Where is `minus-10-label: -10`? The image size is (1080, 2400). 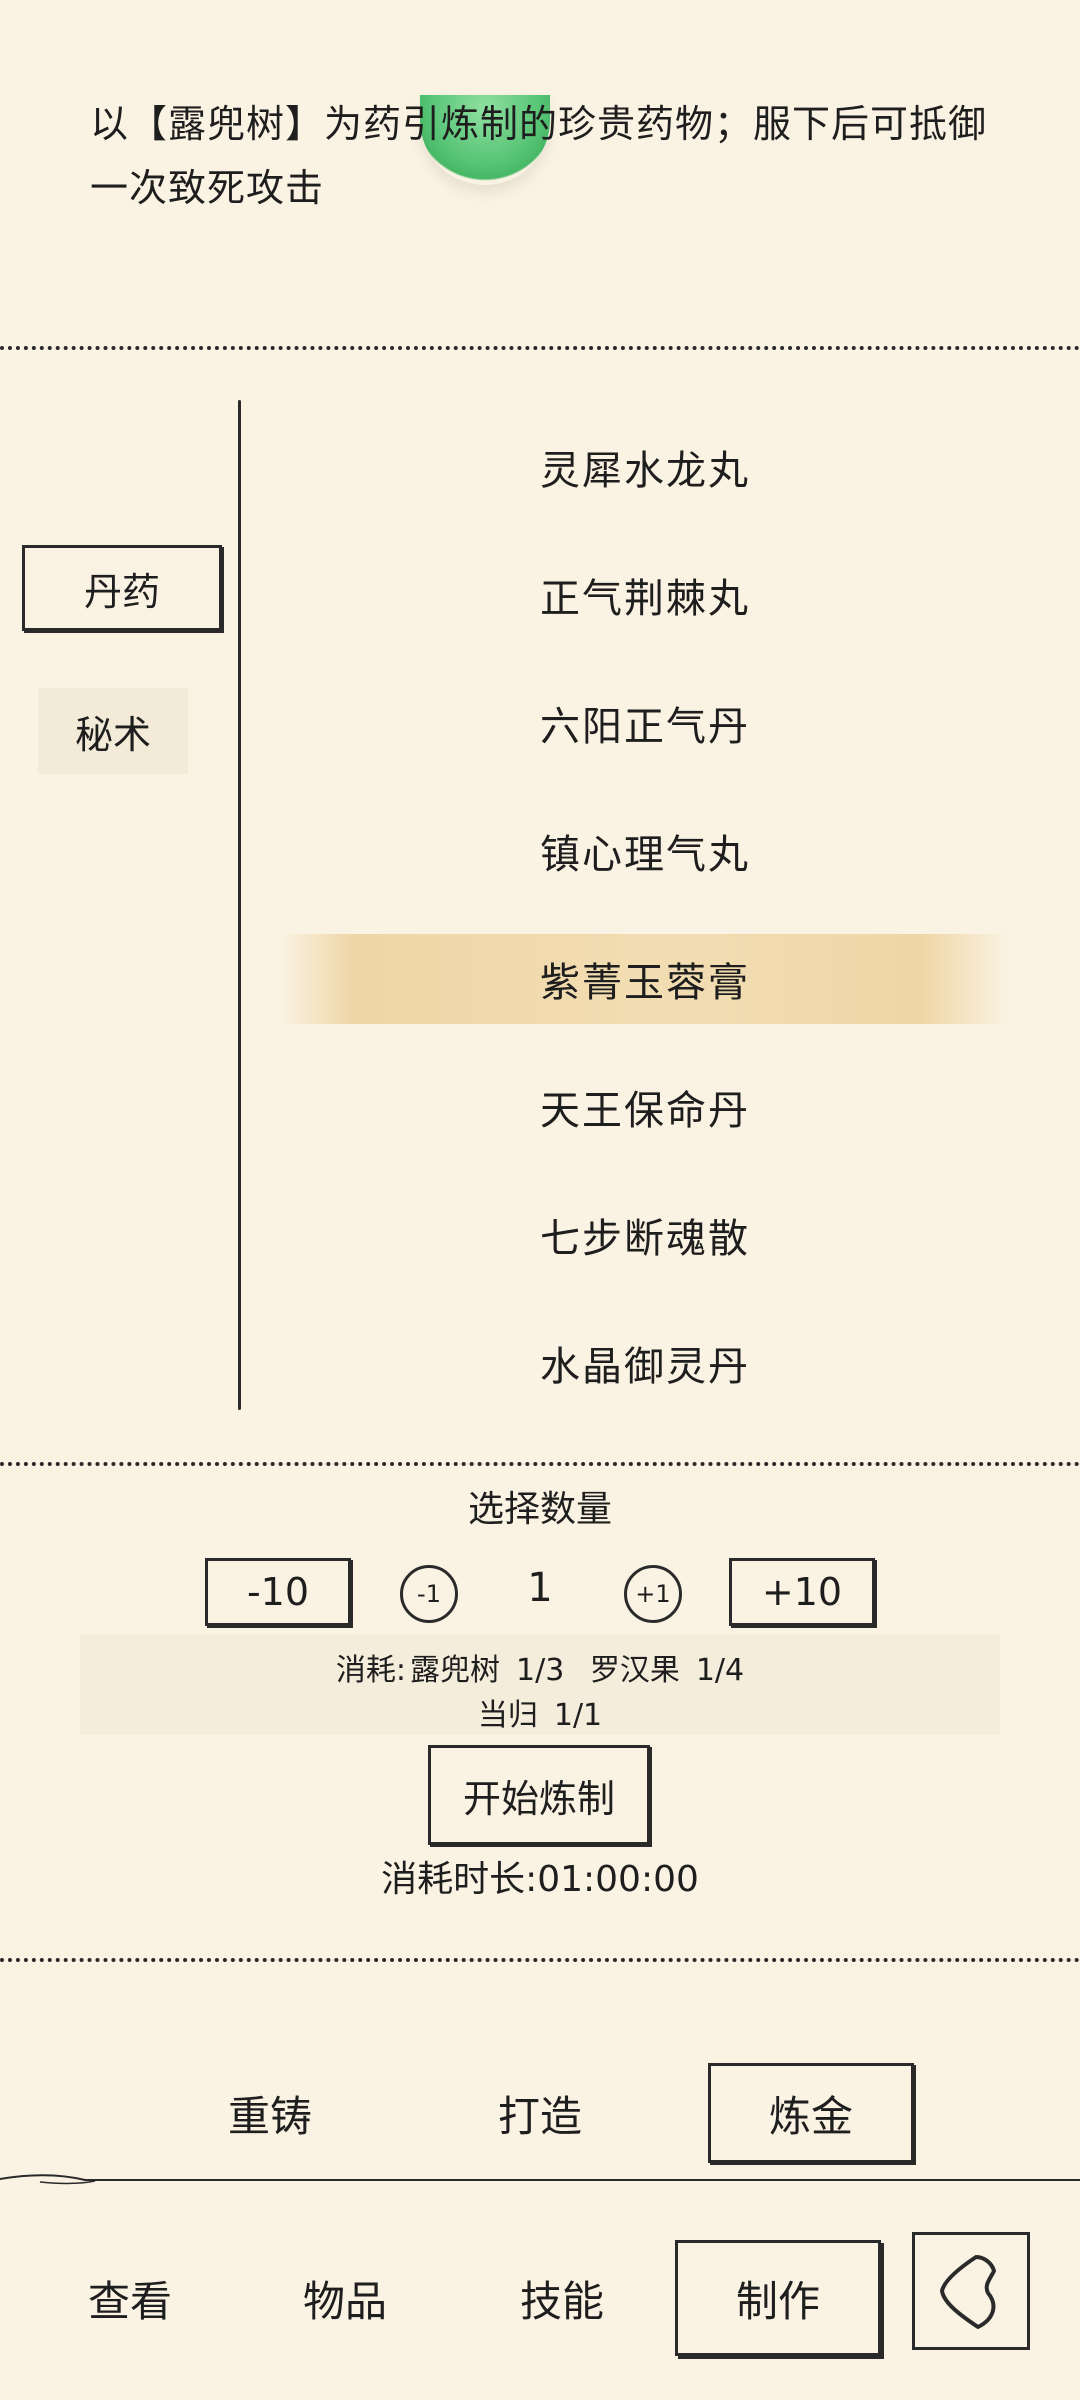 minus-10-label: -10 is located at coordinates (278, 1592).